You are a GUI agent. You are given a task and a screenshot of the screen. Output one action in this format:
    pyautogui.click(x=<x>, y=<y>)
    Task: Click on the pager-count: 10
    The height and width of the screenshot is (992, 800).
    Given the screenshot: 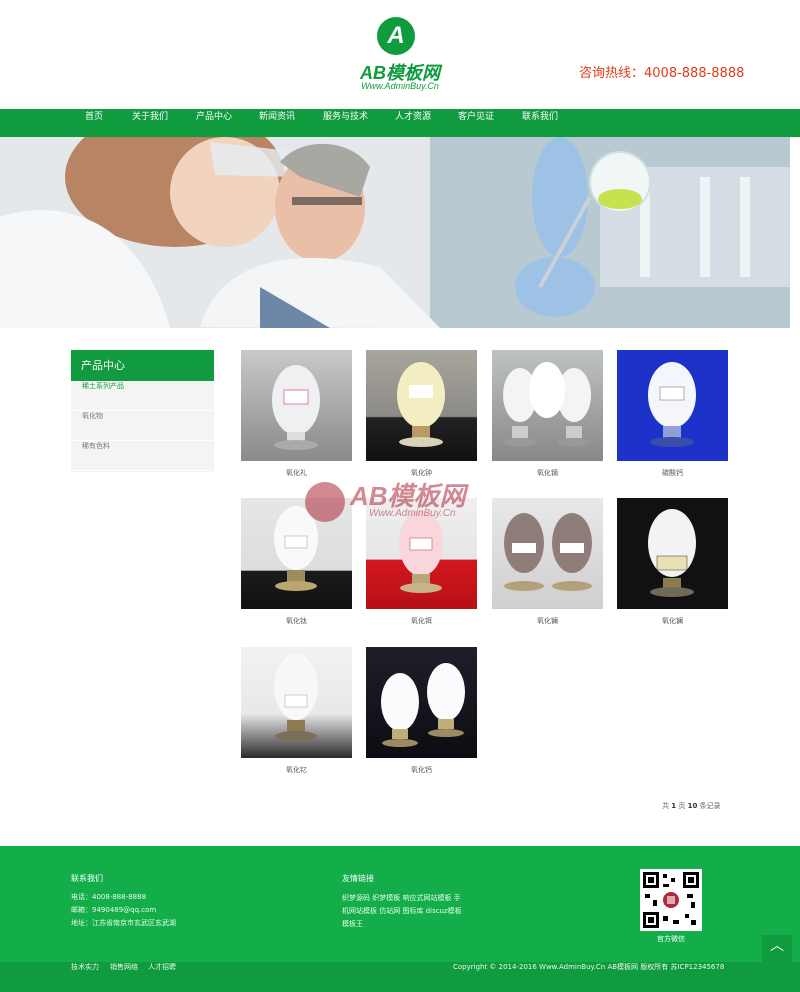 What is the action you would take?
    pyautogui.click(x=692, y=806)
    